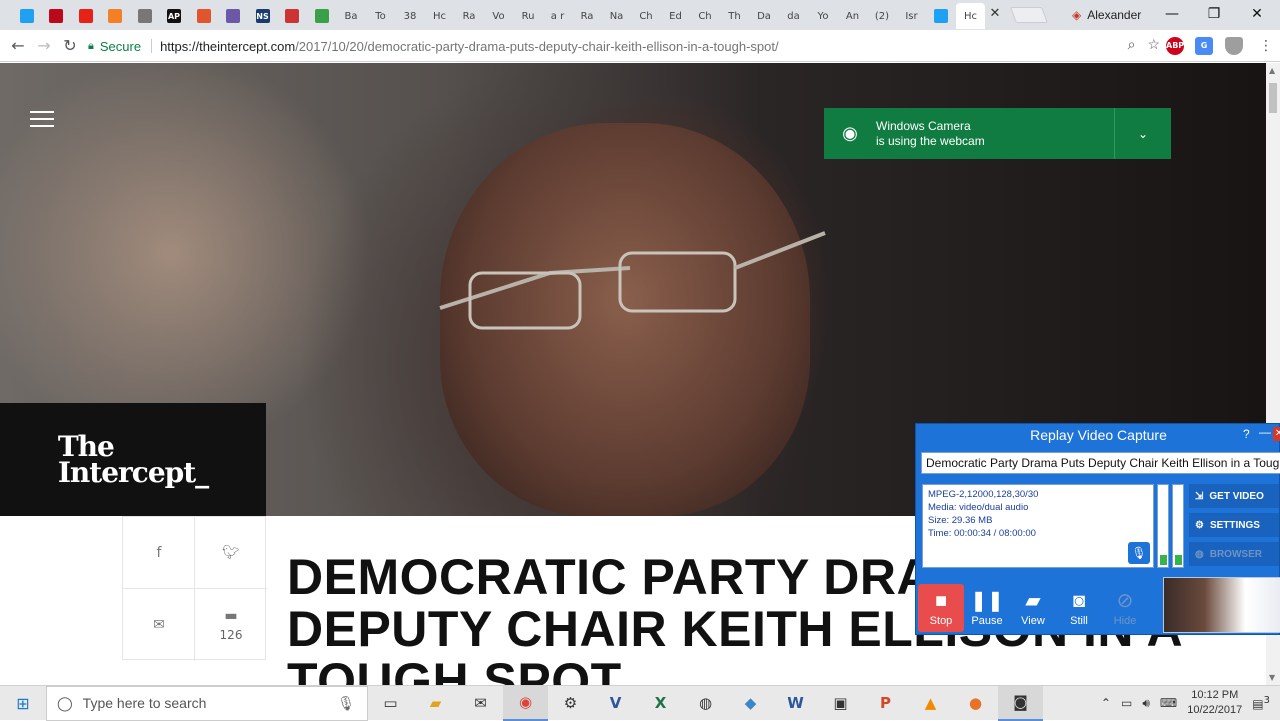 This screenshot has height=721, width=1280. What do you see at coordinates (734, 16) in the screenshot?
I see `browser-tab: Th` at bounding box center [734, 16].